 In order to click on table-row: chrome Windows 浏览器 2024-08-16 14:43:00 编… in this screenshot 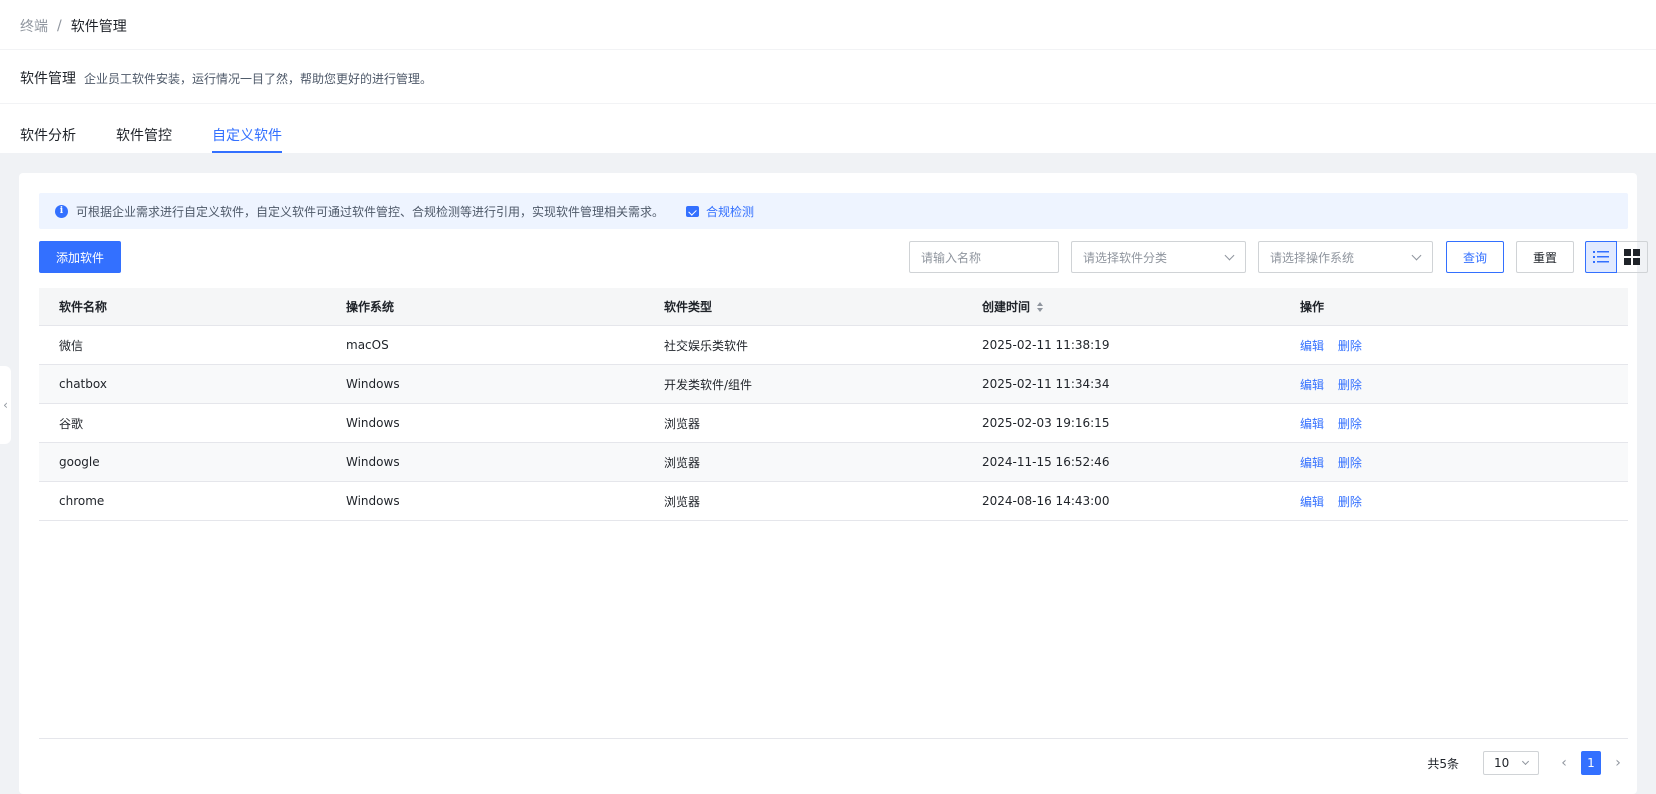, I will do `click(833, 501)`.